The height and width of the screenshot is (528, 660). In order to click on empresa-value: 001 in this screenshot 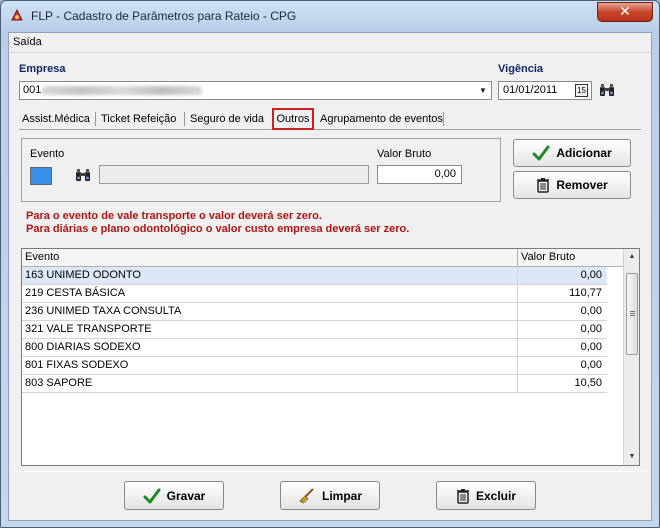, I will do `click(32, 90)`.